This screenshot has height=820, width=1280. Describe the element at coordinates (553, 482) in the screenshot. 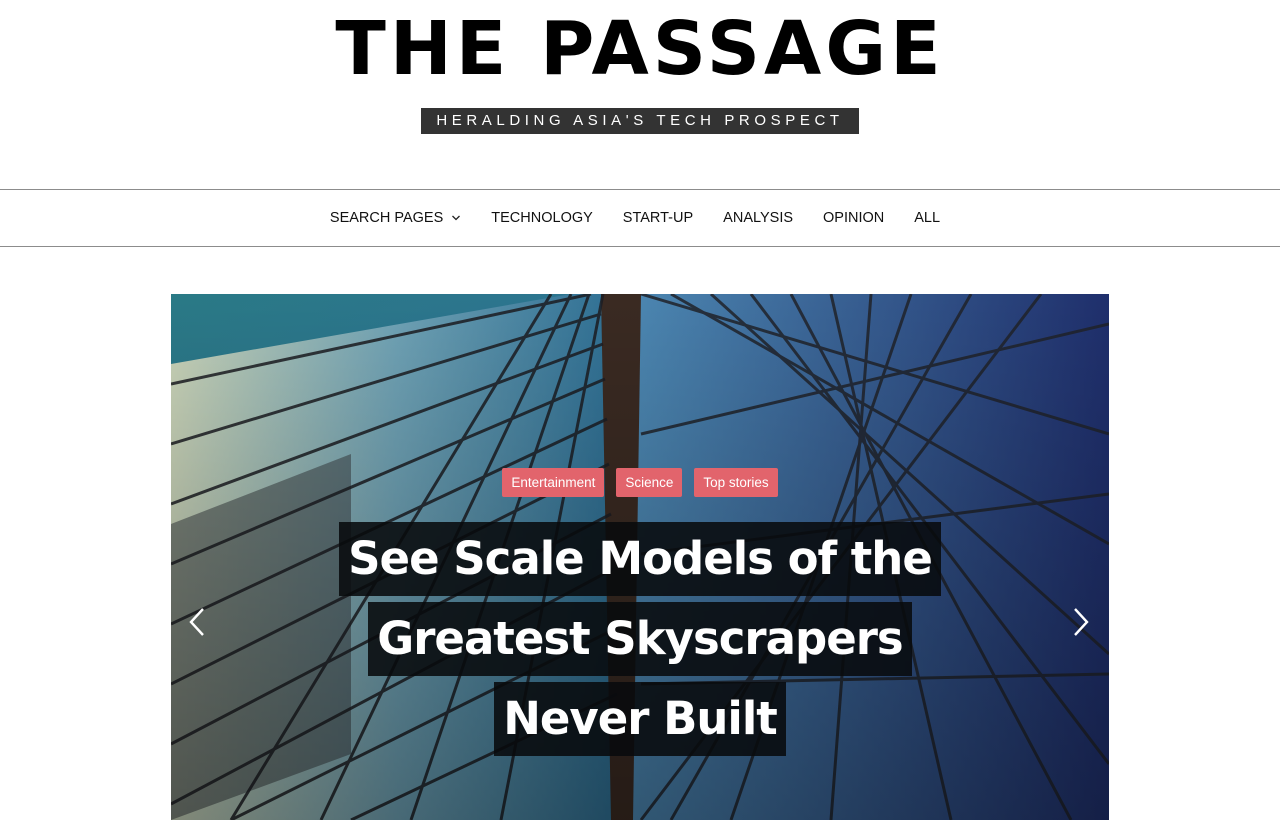

I see `category-tag-entertainment: Entertainment` at that location.